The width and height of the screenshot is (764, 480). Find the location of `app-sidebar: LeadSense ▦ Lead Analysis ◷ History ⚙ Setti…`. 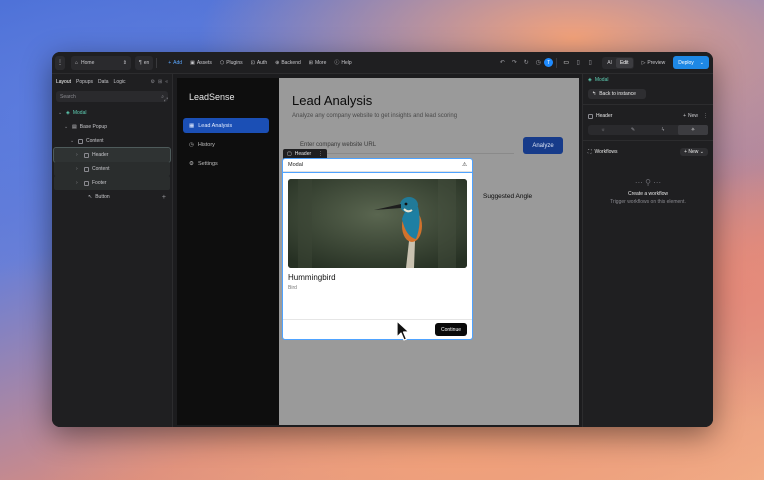

app-sidebar: LeadSense ▦ Lead Analysis ◷ History ⚙ Setti… is located at coordinates (228, 251).